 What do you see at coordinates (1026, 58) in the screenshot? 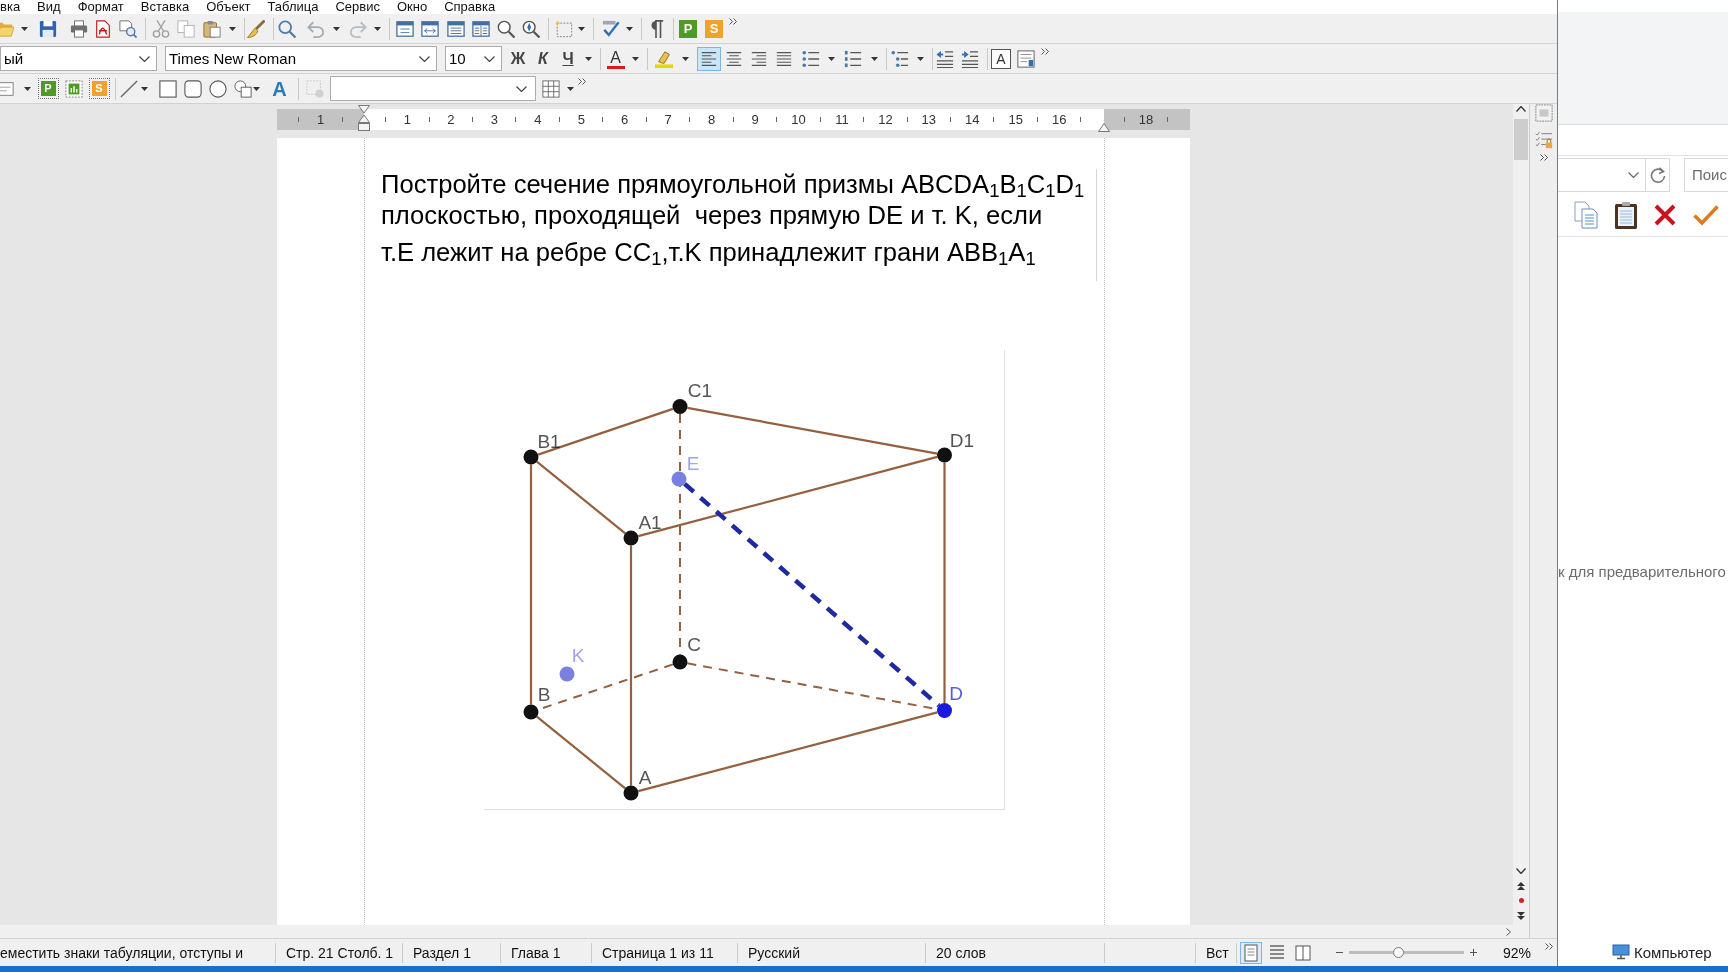
I see `paragraph-box-icon` at bounding box center [1026, 58].